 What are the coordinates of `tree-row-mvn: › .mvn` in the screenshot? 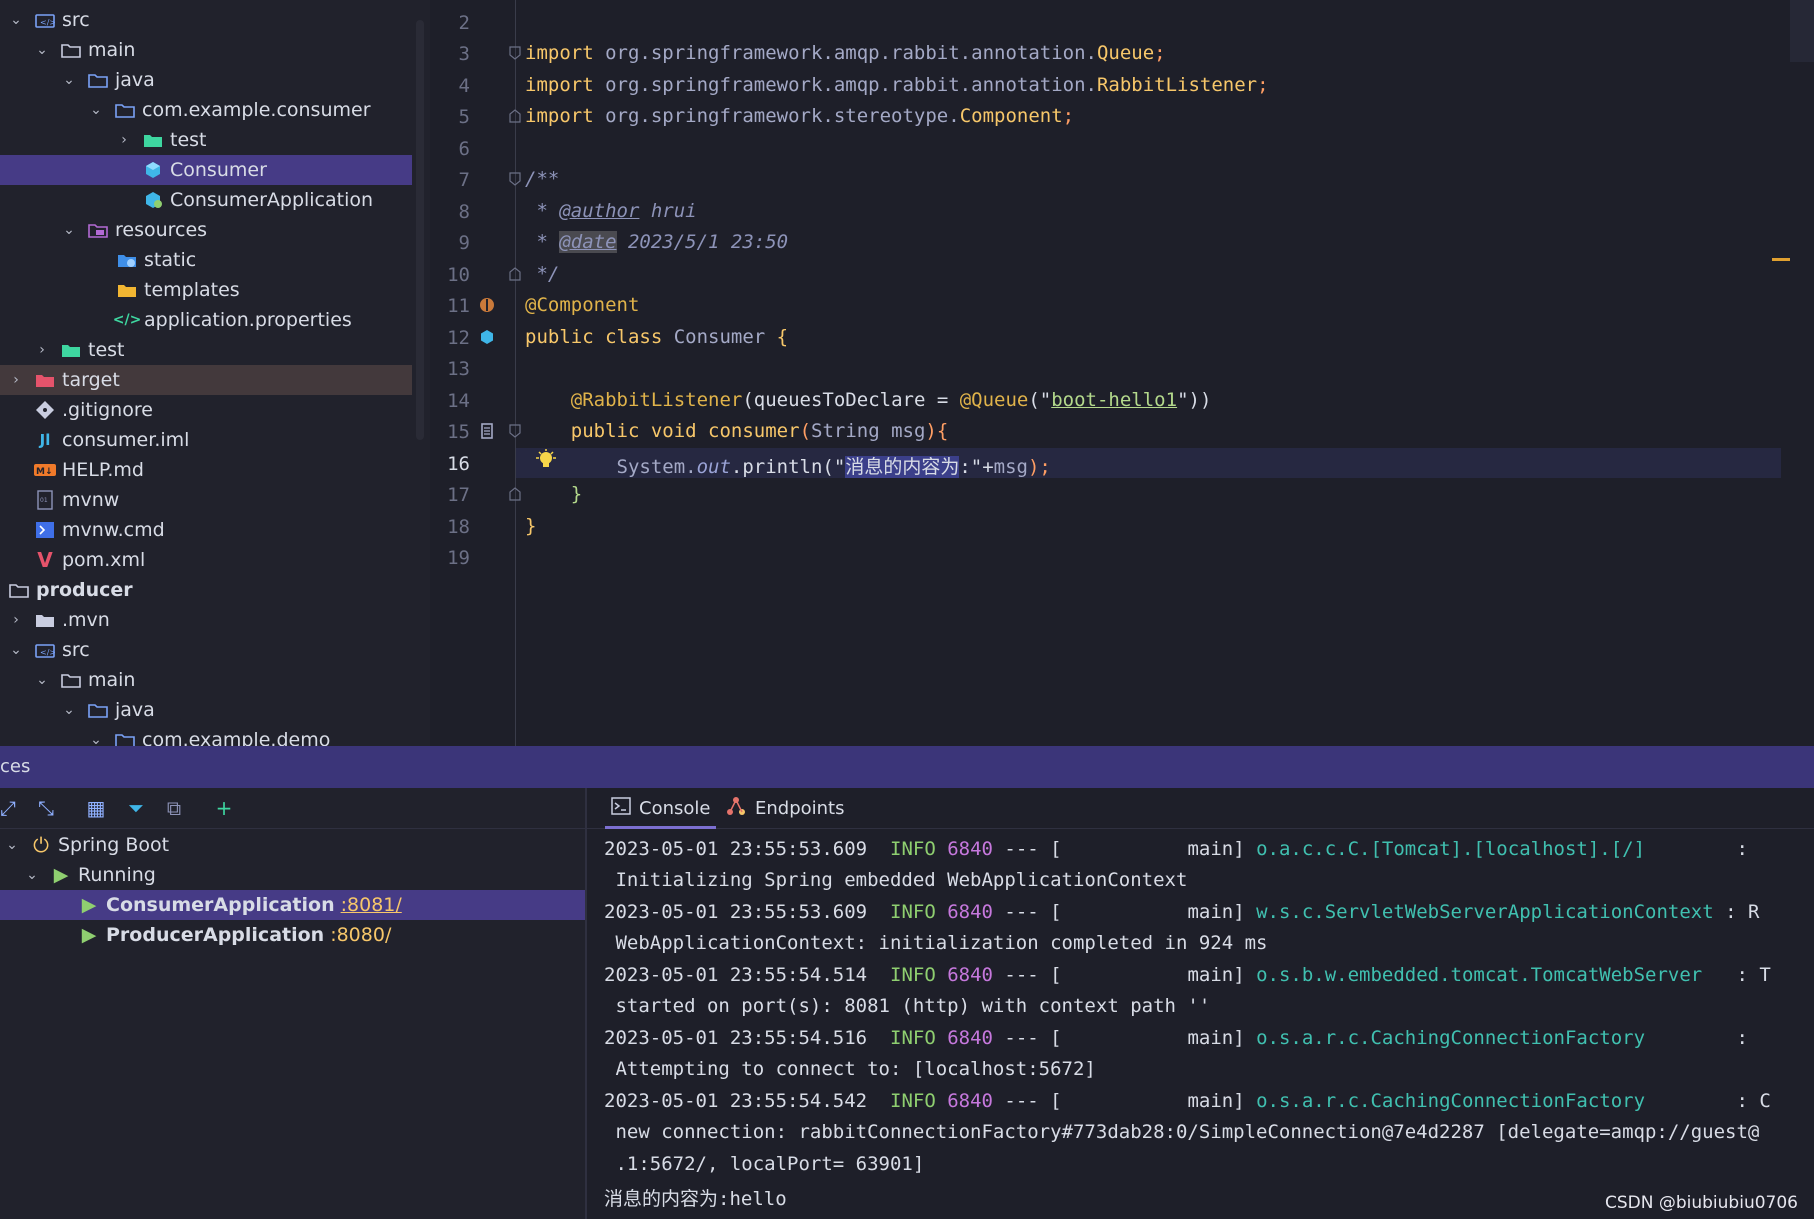 It's located at (206, 620).